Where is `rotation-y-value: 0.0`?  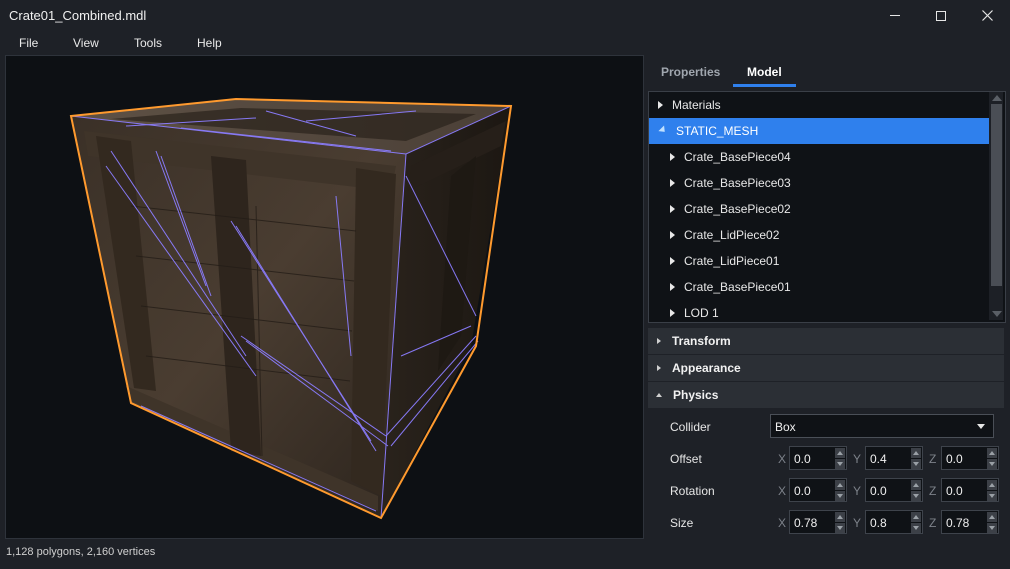
rotation-y-value: 0.0 is located at coordinates (878, 491).